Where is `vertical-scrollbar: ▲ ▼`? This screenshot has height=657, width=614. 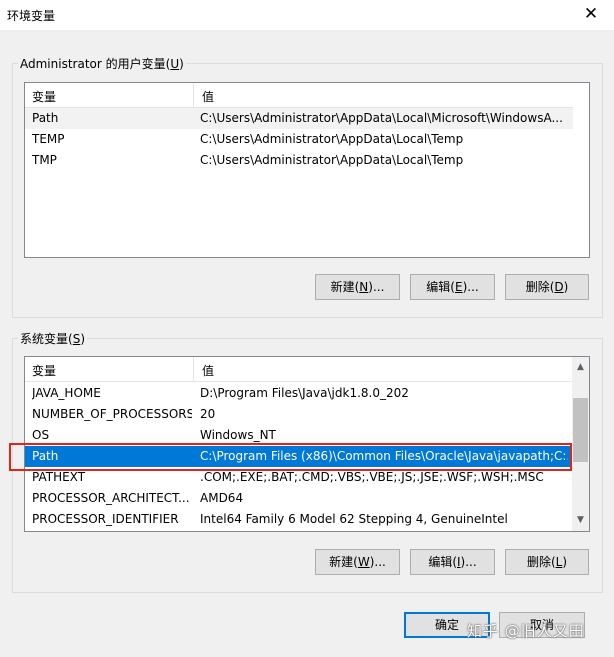 vertical-scrollbar: ▲ ▼ is located at coordinates (580, 444).